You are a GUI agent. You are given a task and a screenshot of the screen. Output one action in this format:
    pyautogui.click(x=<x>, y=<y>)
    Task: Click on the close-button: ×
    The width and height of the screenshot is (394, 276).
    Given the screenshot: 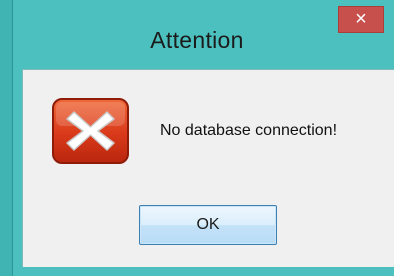 What is the action you would take?
    pyautogui.click(x=361, y=19)
    